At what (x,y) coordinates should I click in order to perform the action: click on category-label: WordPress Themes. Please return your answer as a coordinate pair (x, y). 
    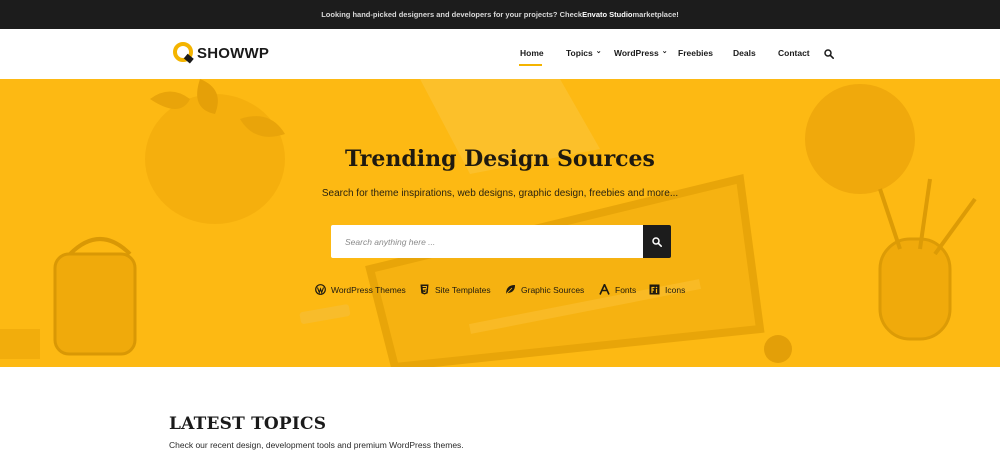
    Looking at the image, I should click on (368, 289).